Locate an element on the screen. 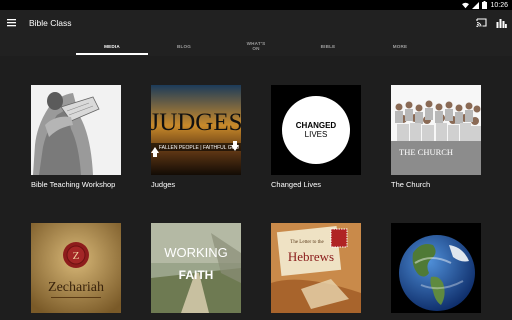 The image size is (512, 320). card-thumbnail: Z Zechariah is located at coordinates (76, 268).